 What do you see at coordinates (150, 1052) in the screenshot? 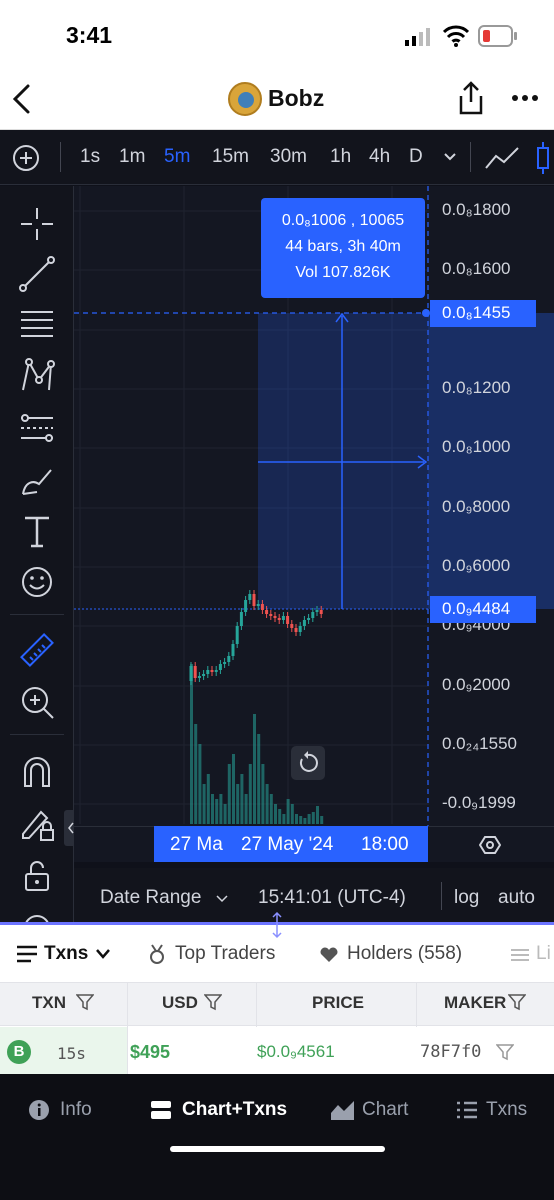
I see `txn-usd: $495` at bounding box center [150, 1052].